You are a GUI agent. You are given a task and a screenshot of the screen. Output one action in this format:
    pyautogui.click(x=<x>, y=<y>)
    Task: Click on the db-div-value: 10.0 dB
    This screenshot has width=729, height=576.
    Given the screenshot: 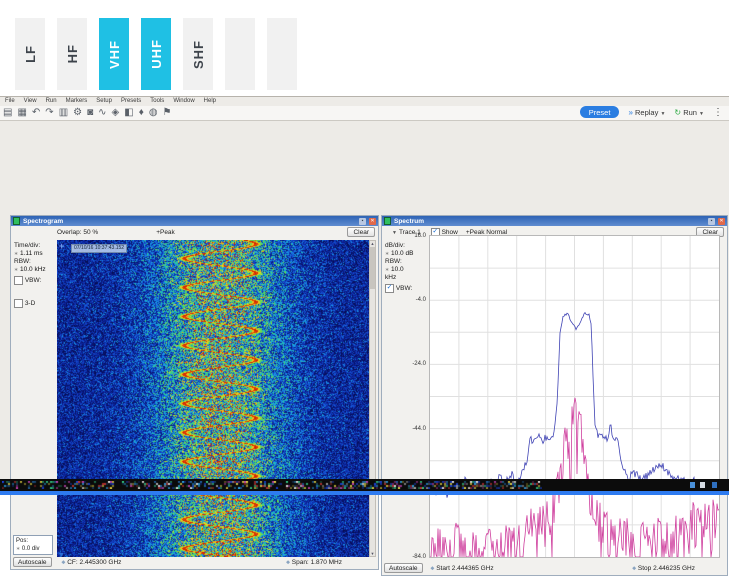 What is the action you would take?
    pyautogui.click(x=402, y=253)
    